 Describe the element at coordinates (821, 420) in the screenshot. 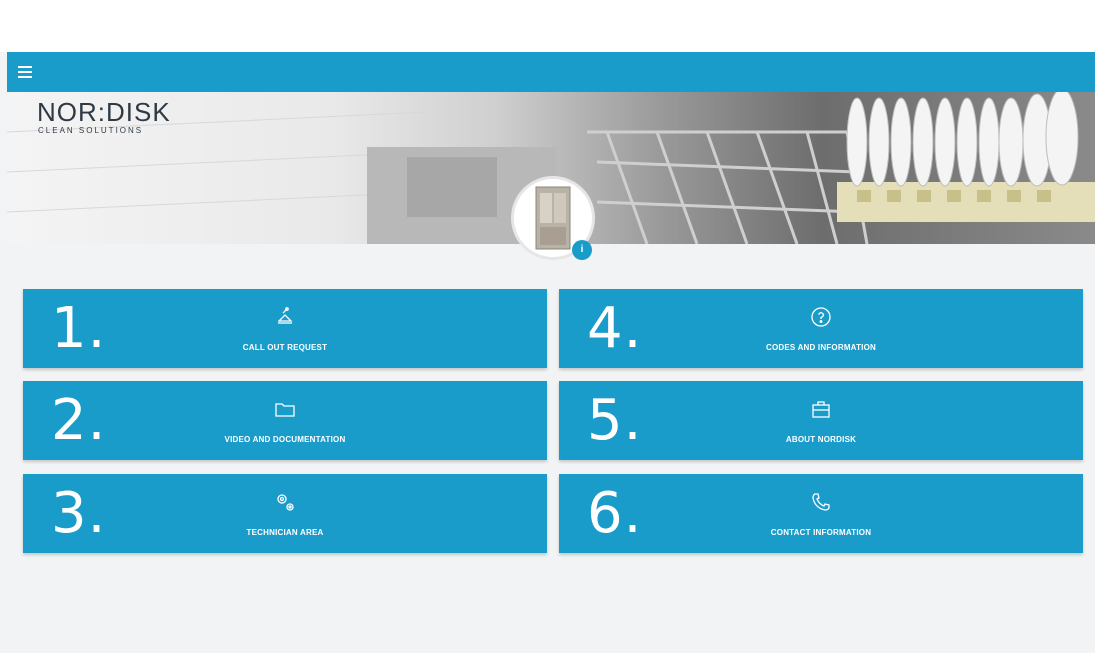

I see `tile-about-nordisk: 5. ABOUT NORDISK` at that location.